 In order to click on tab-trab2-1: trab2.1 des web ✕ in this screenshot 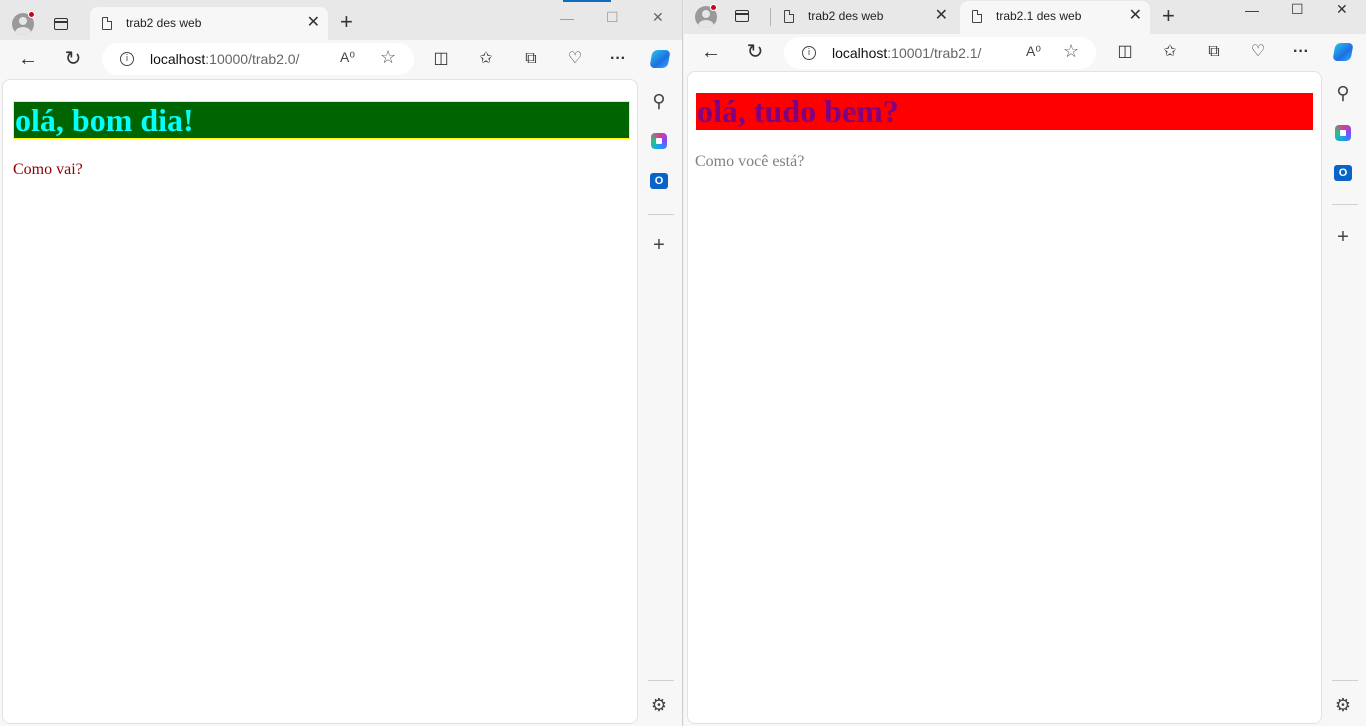, I will do `click(1055, 17)`.